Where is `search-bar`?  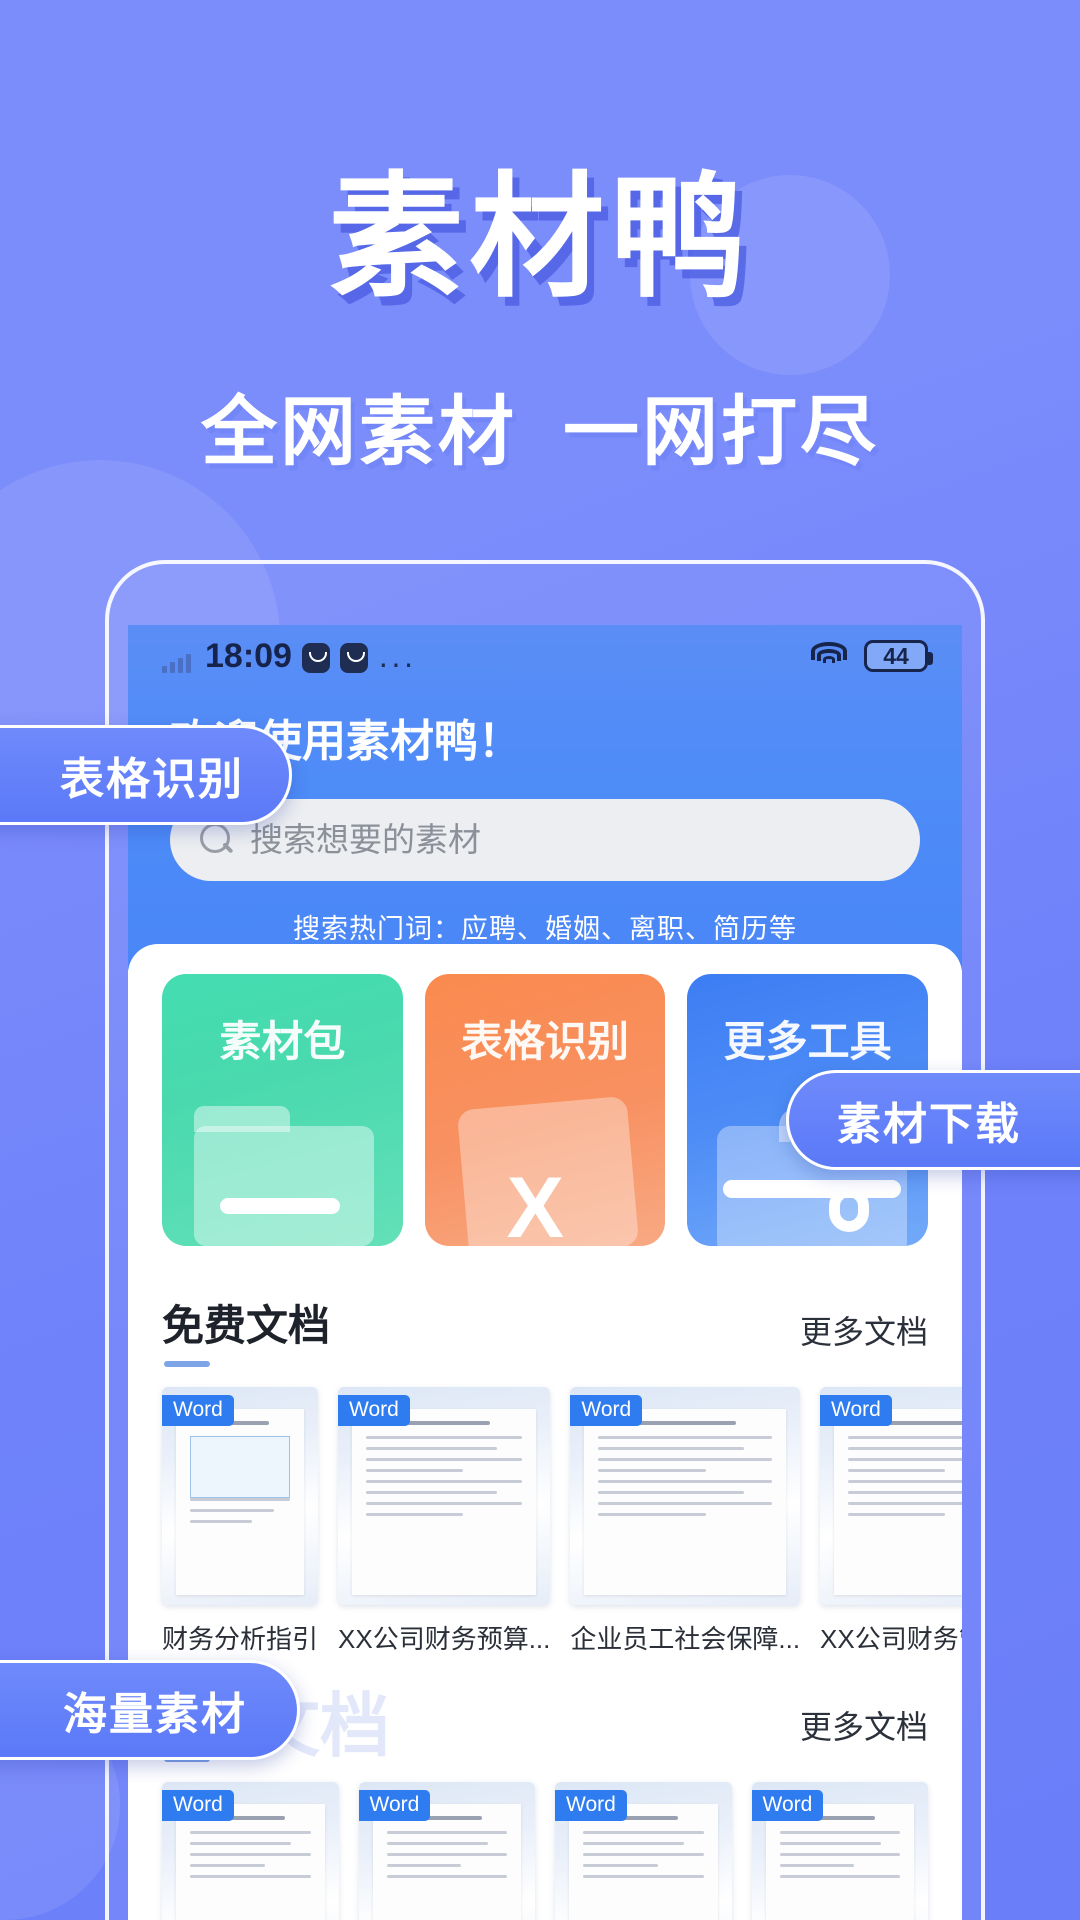 search-bar is located at coordinates (545, 840).